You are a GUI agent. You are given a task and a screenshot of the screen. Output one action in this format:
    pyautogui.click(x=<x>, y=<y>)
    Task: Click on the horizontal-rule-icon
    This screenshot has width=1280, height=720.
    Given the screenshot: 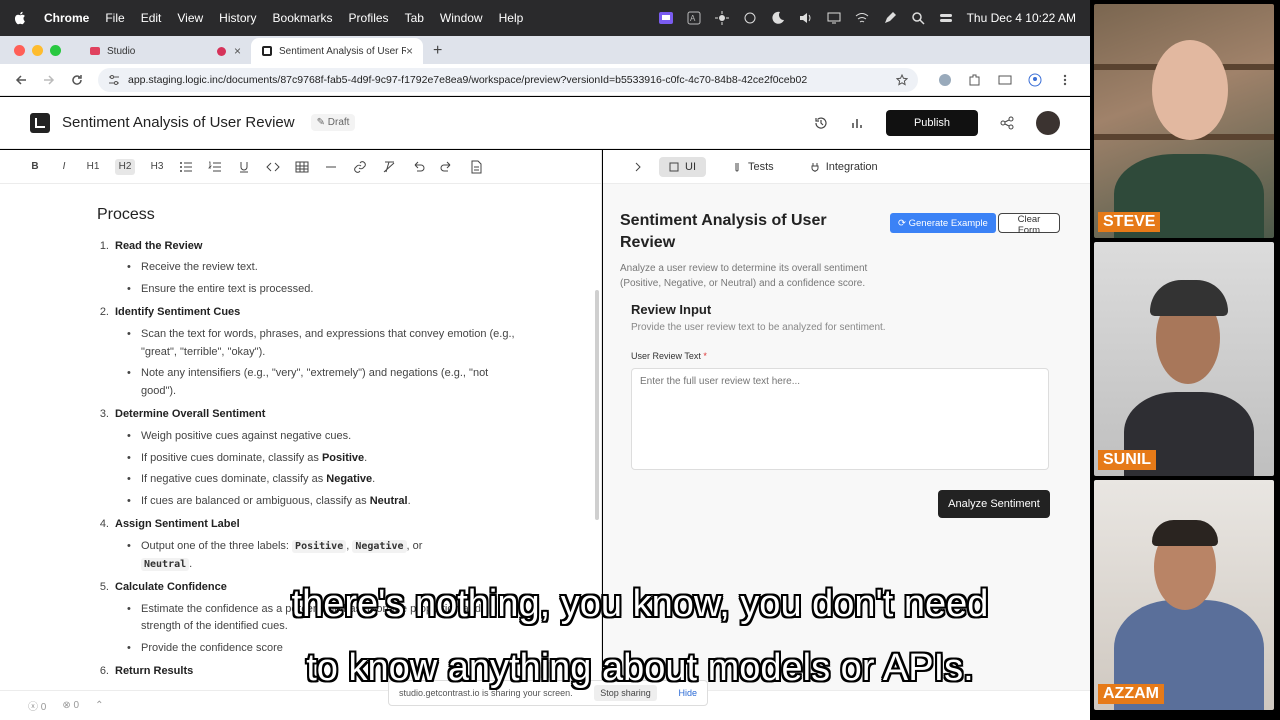 What is the action you would take?
    pyautogui.click(x=331, y=167)
    